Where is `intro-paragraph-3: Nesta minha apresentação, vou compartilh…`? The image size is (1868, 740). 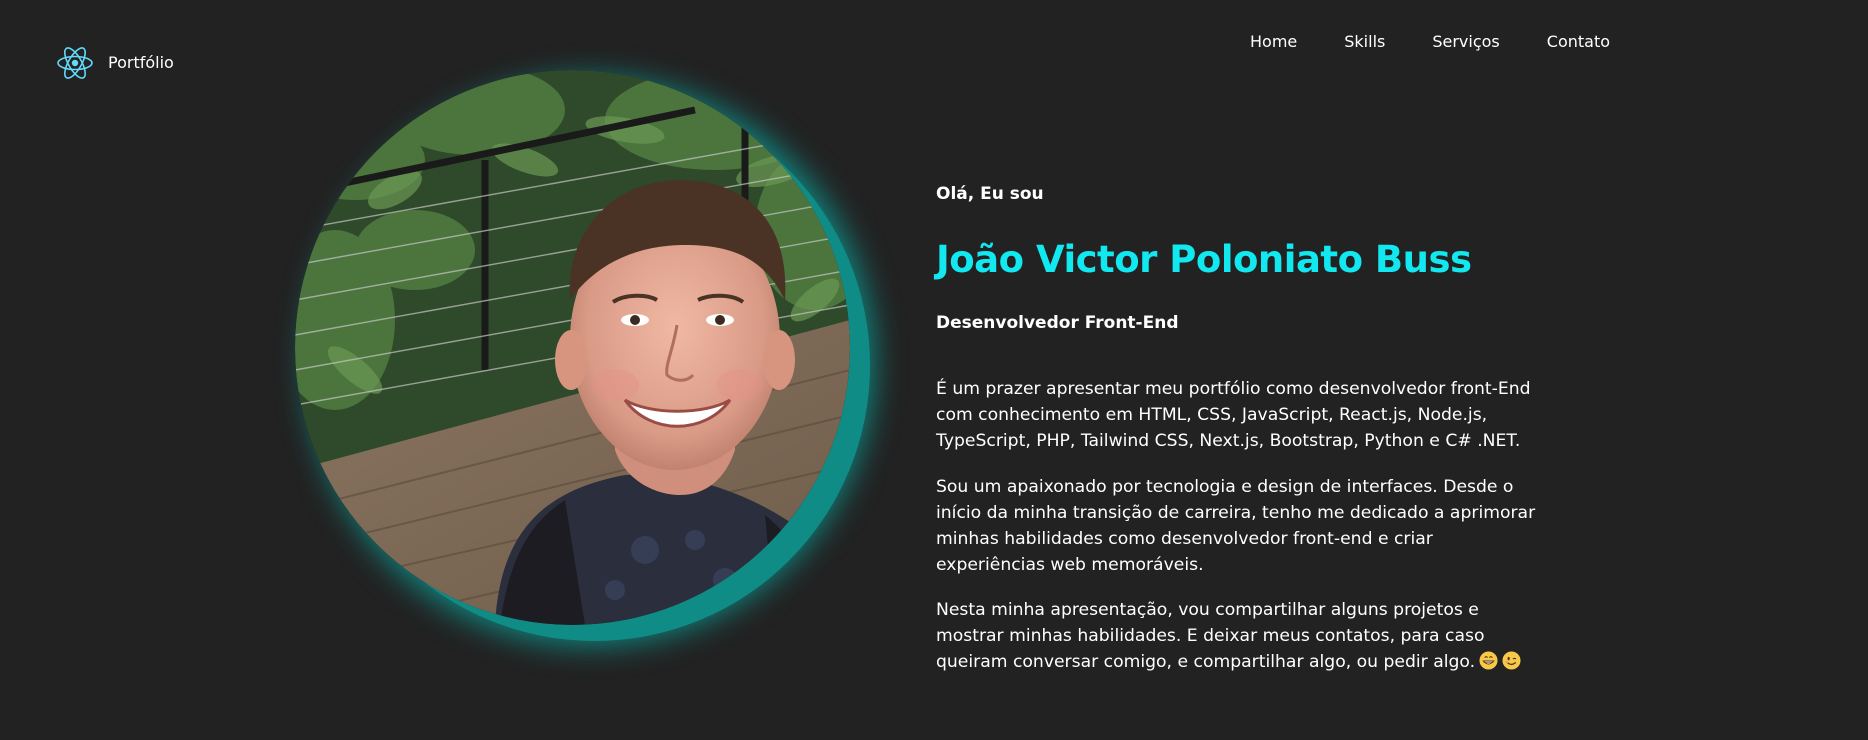 intro-paragraph-3: Nesta minha apresentação, vou compartilh… is located at coordinates (1241, 636).